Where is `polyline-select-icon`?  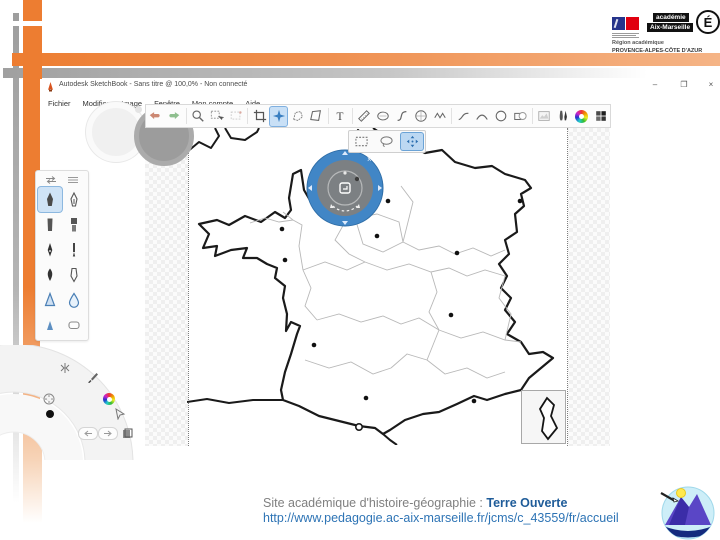
polyline-select-icon is located at coordinates (297, 116).